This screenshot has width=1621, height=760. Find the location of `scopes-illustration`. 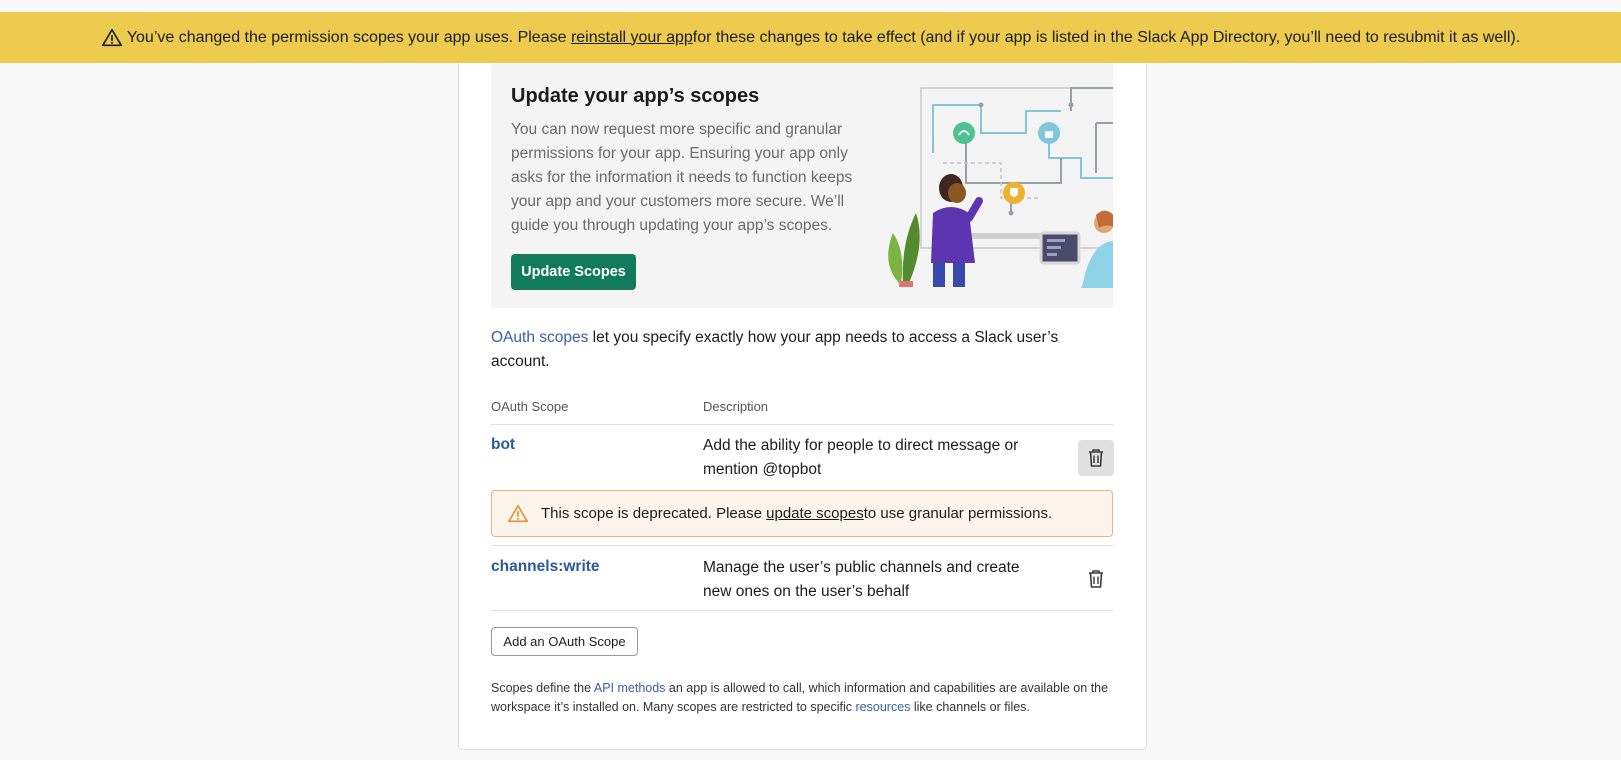

scopes-illustration is located at coordinates (1000, 187).